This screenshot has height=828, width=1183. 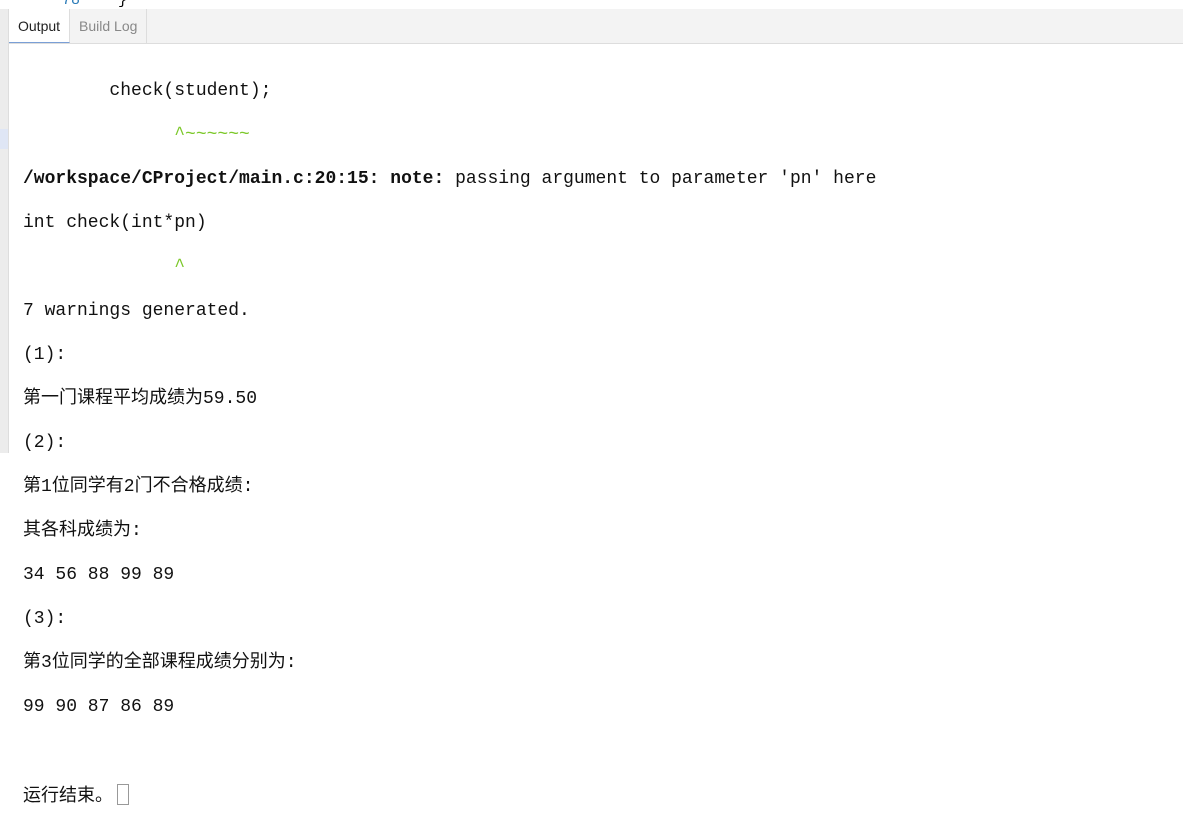 I want to click on note-location: /workspace/CProject/main.c:20:15:, so click(x=201, y=179).